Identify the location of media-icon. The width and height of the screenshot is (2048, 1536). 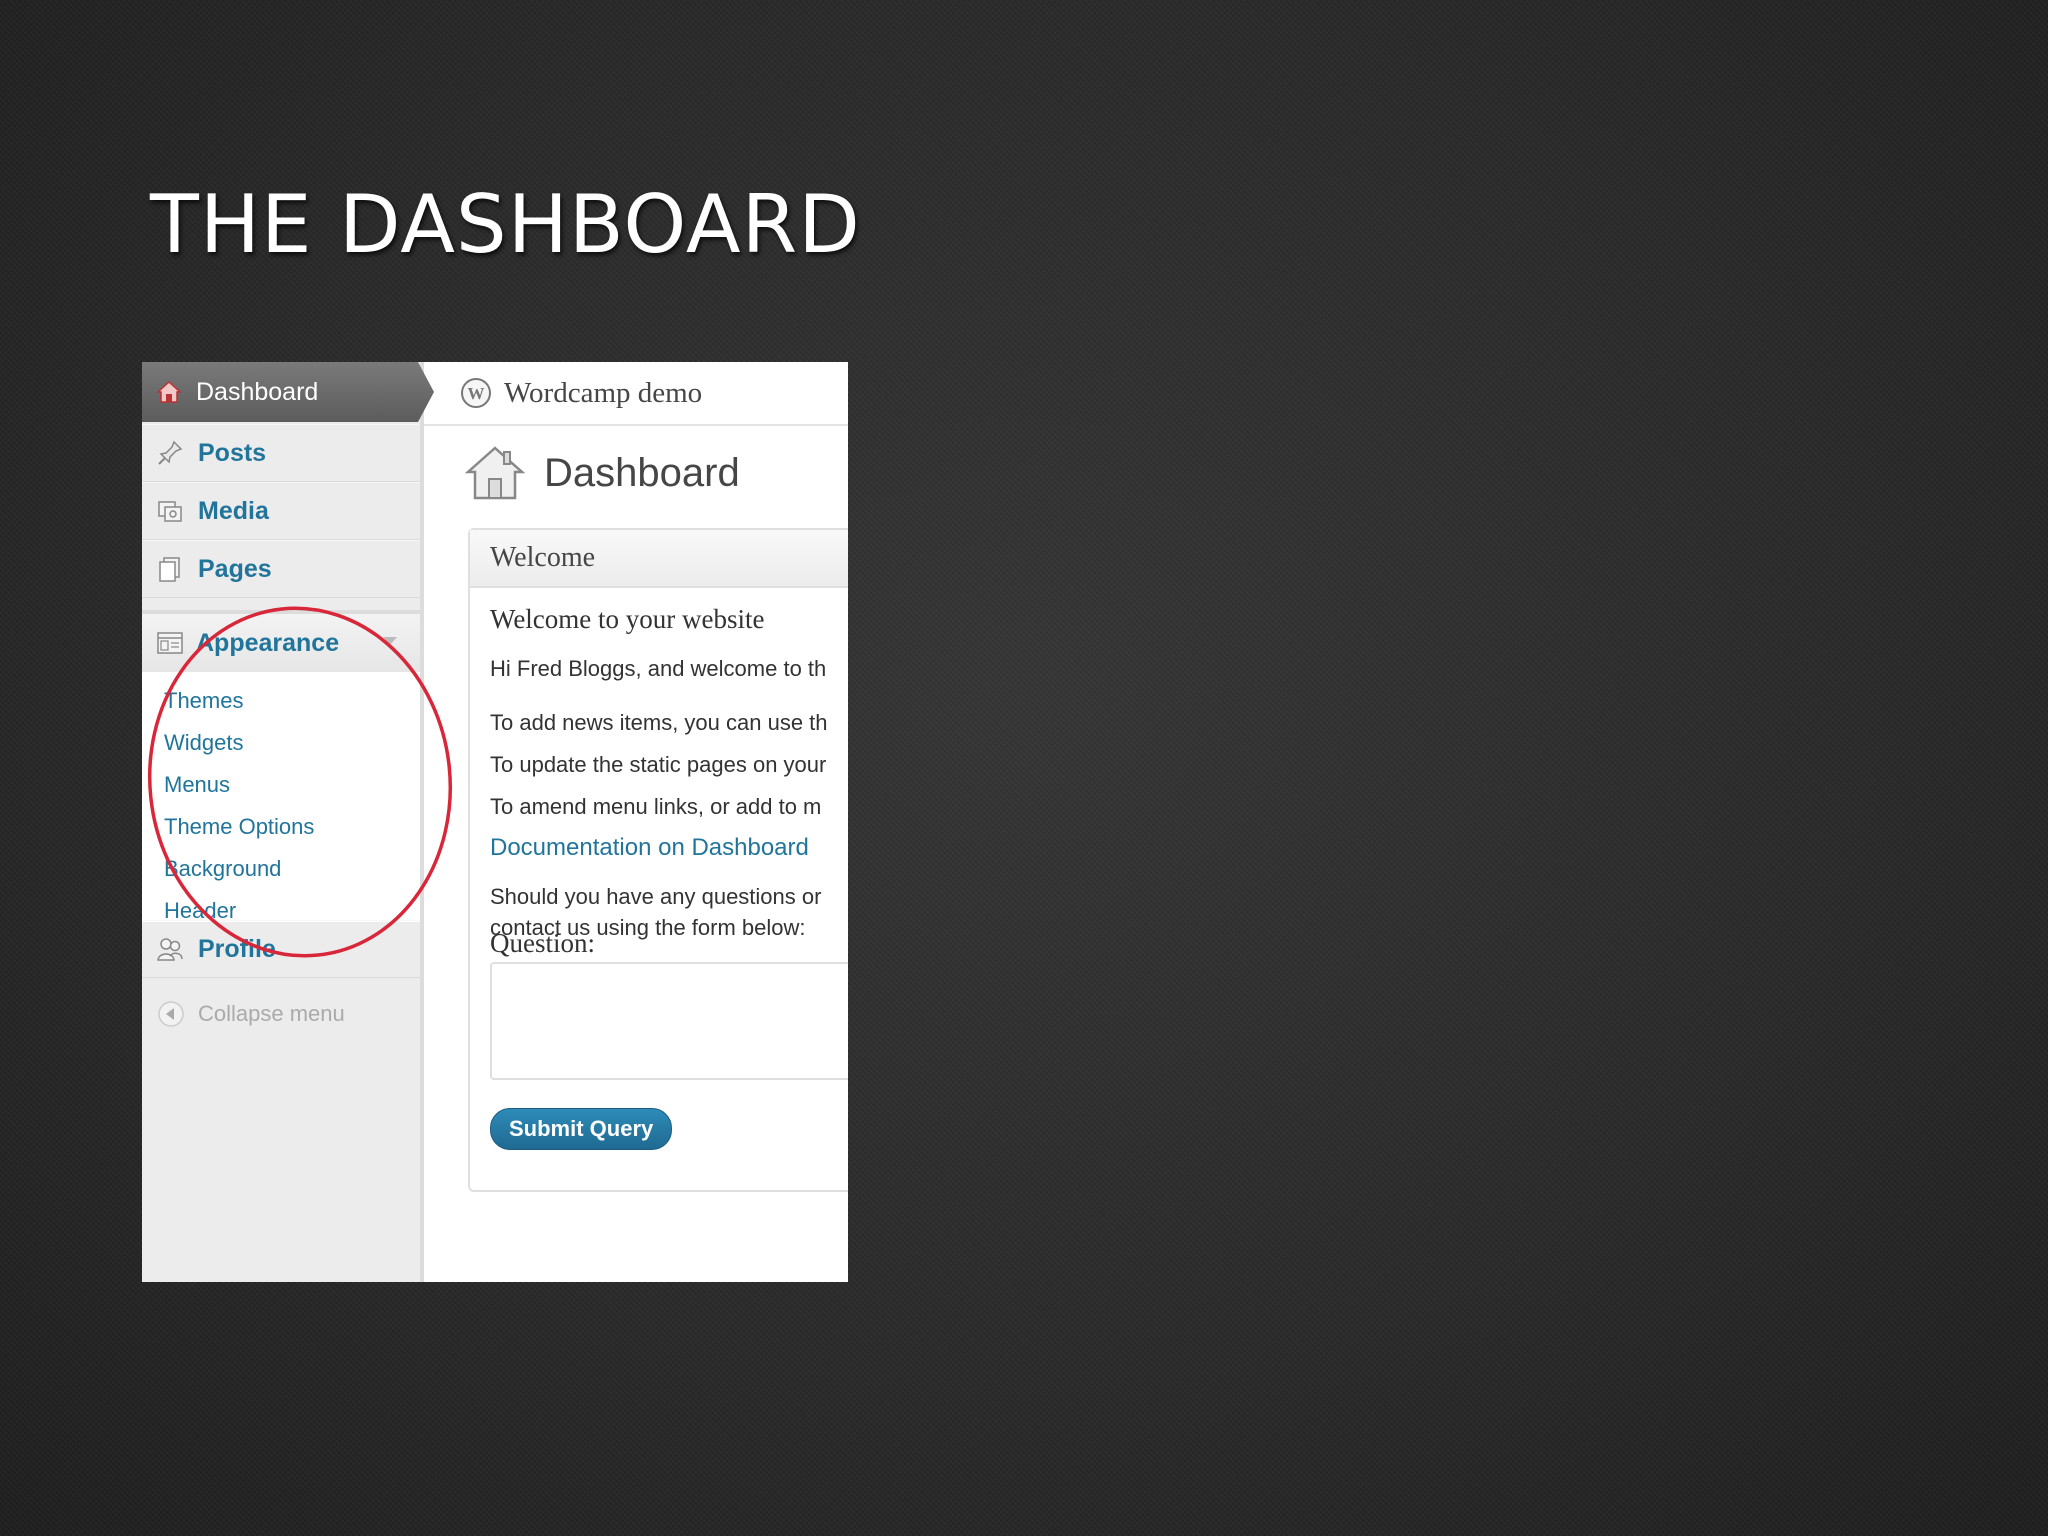
(170, 511).